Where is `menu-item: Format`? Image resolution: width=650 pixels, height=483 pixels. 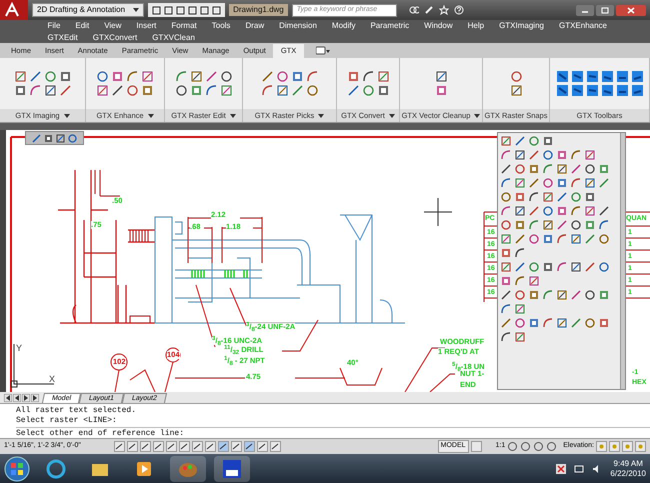
menu-item: Format is located at coordinates (184, 26).